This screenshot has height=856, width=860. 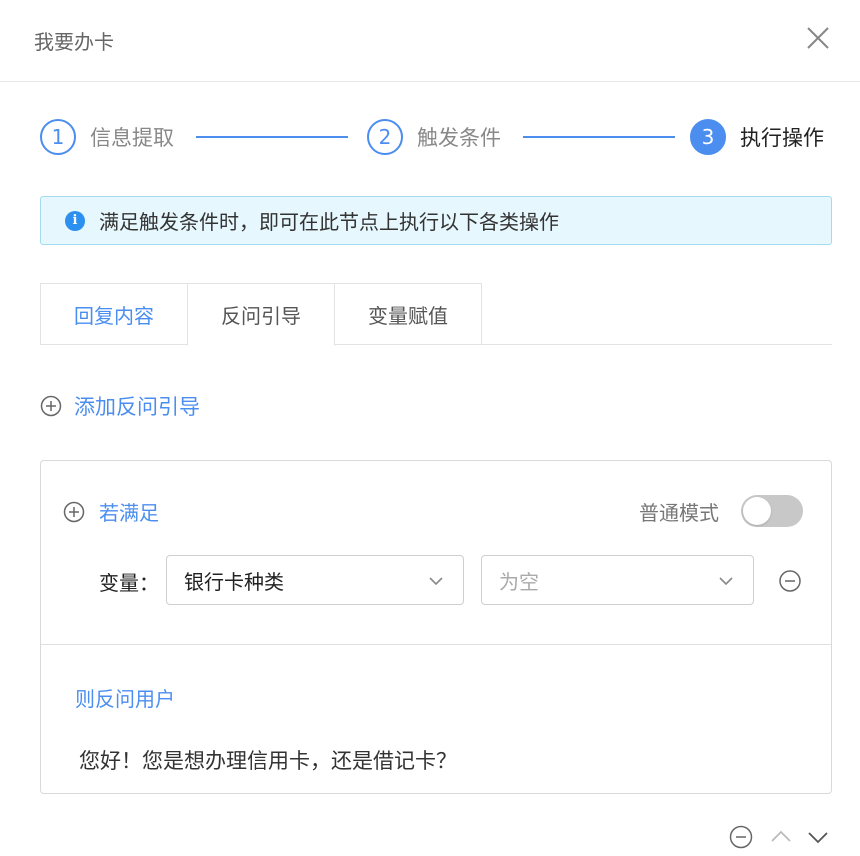 I want to click on remove-condition-button, so click(x=790, y=581).